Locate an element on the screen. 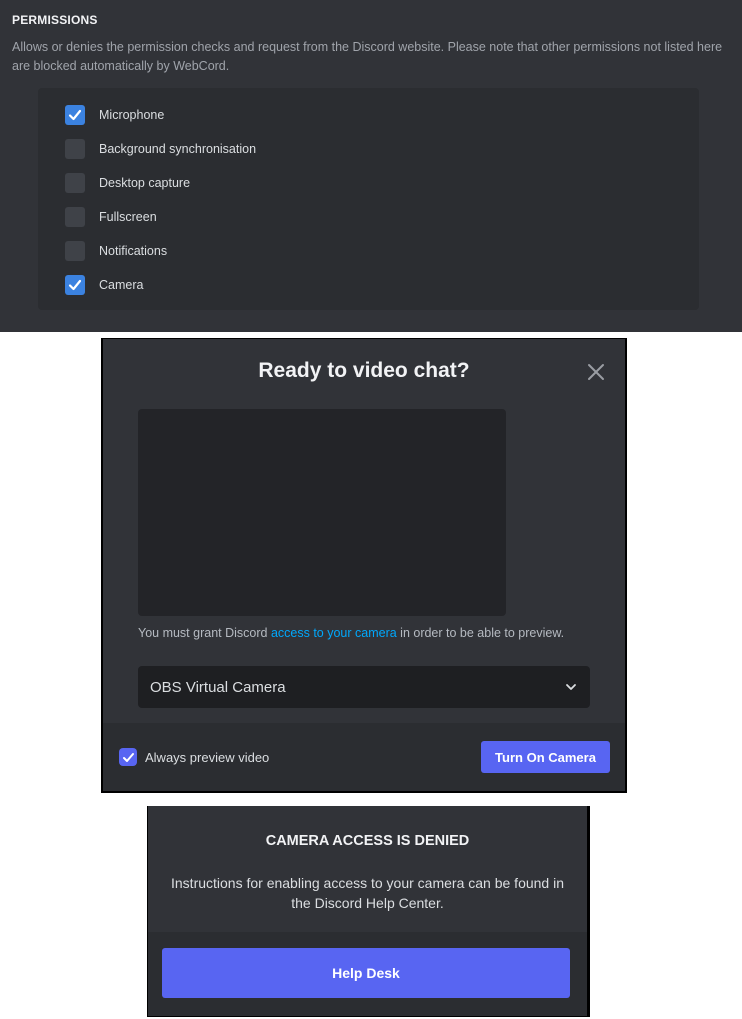  camera-select-value: OBS Virtual Camera is located at coordinates (218, 687).